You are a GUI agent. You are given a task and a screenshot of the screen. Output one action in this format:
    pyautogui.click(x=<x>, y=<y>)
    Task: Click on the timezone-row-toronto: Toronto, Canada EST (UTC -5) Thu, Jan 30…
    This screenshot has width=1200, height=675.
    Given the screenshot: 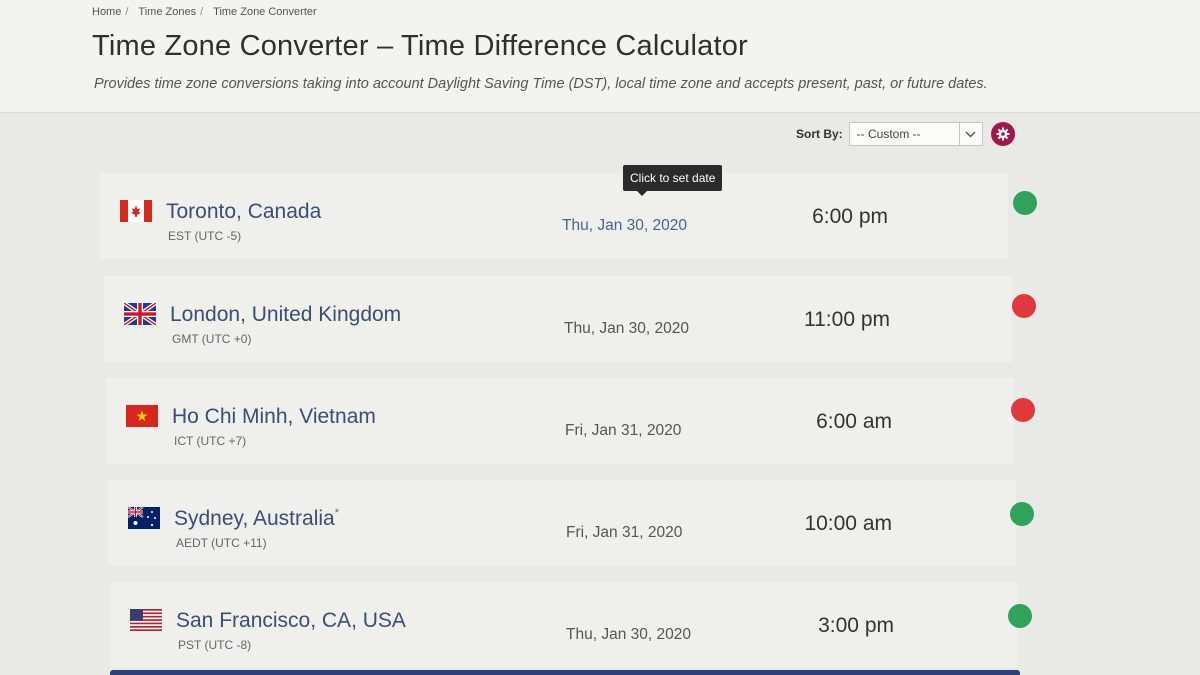 What is the action you would take?
    pyautogui.click(x=568, y=216)
    